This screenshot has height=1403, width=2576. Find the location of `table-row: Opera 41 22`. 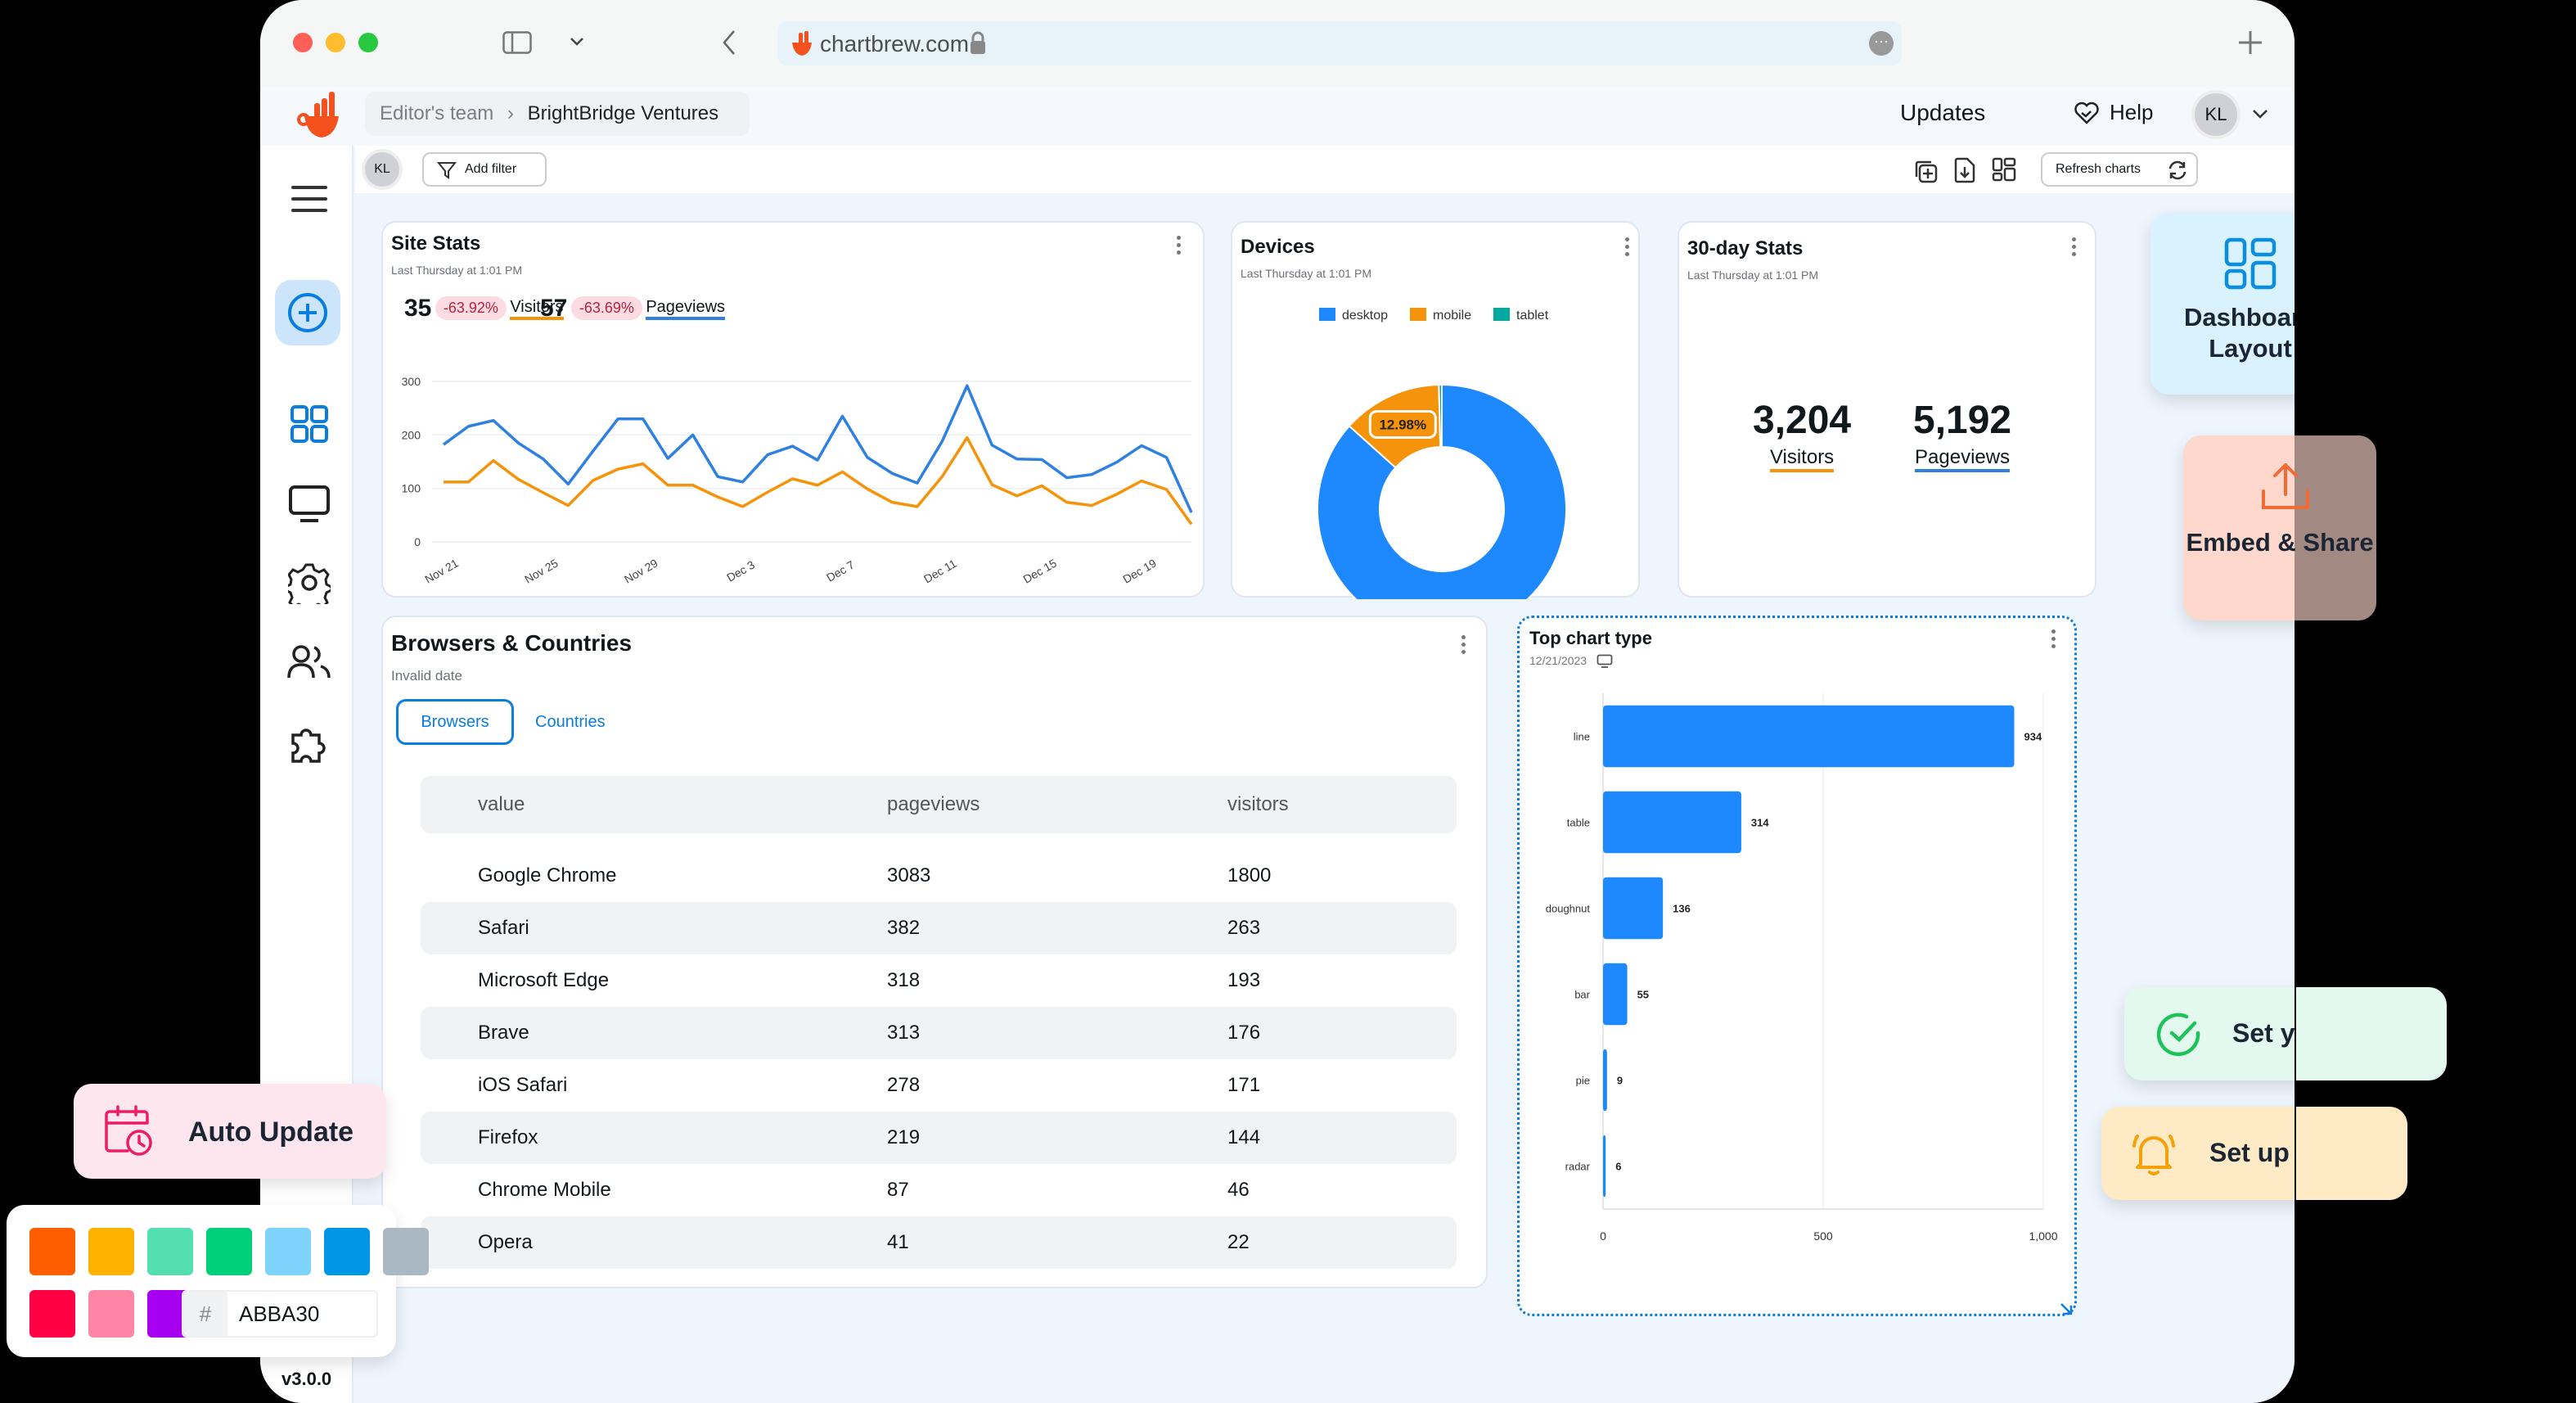

table-row: Opera 41 22 is located at coordinates (939, 1242).